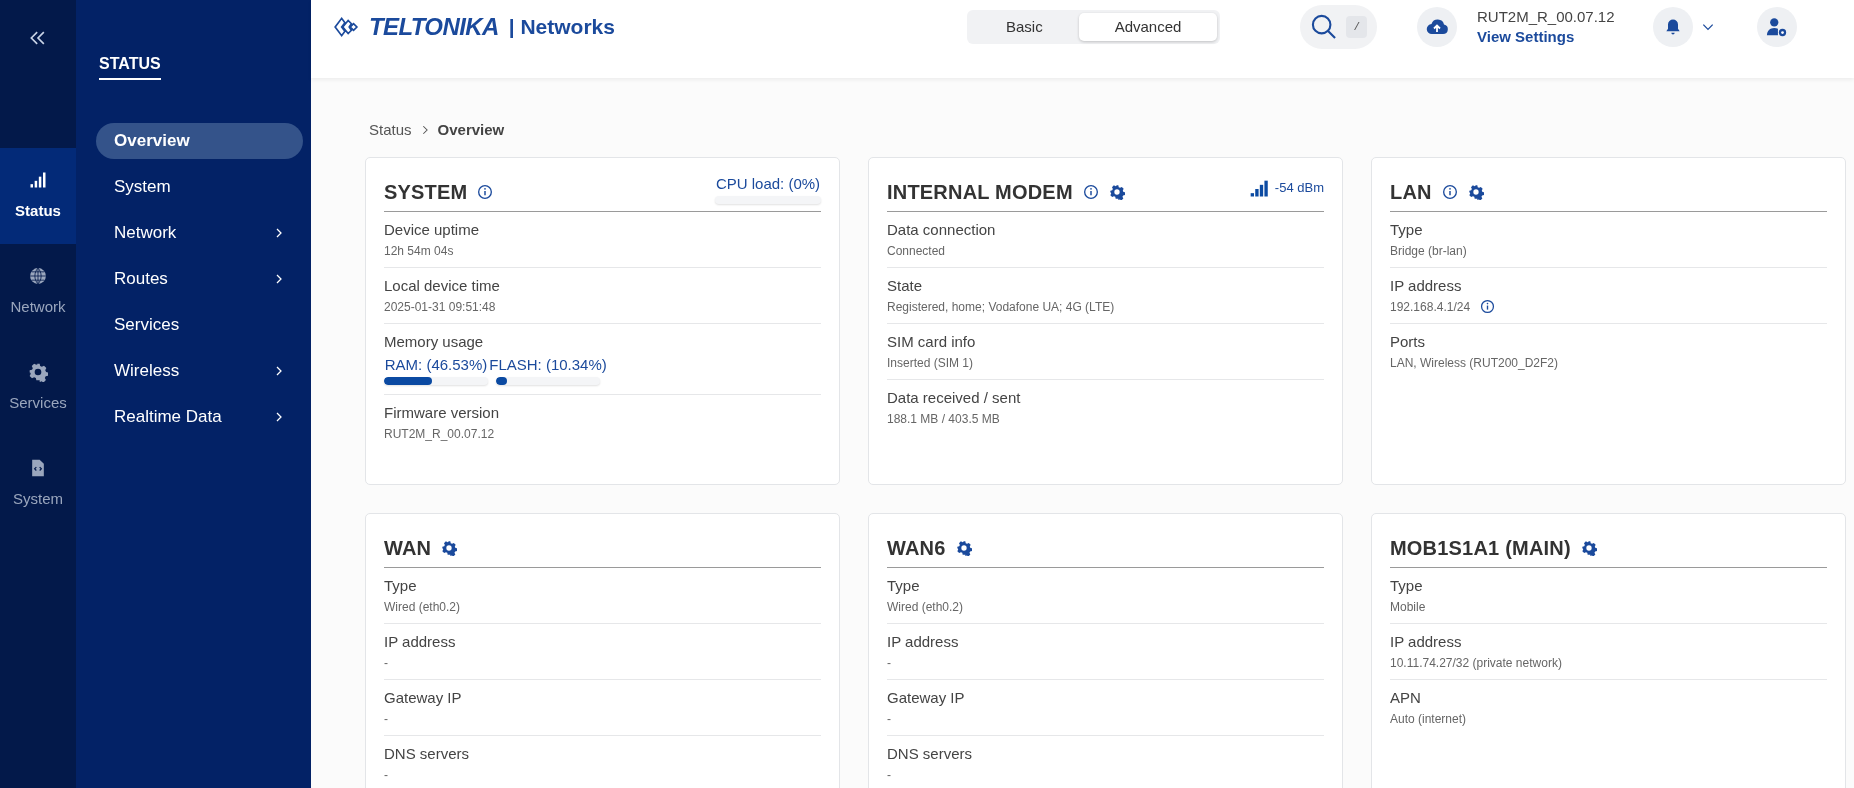  Describe the element at coordinates (548, 364) in the screenshot. I see `meter-label: FLASH: (10.34%)` at that location.